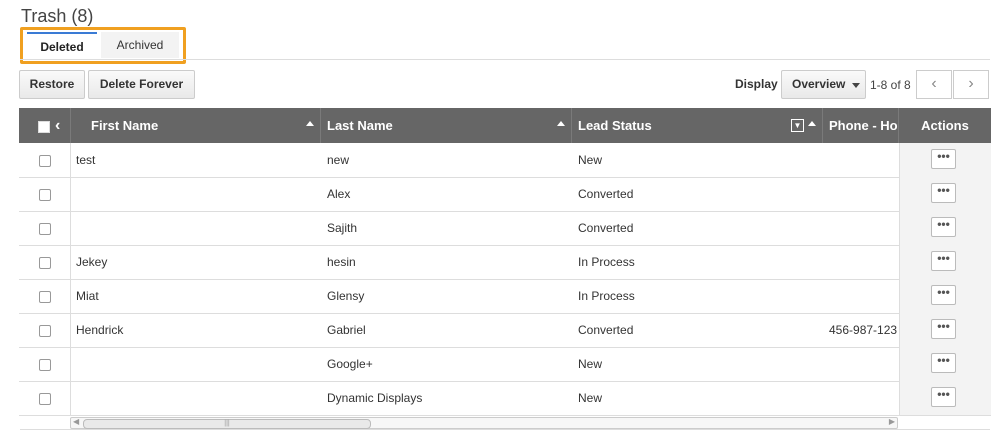  I want to click on next-page-button: ›, so click(971, 84).